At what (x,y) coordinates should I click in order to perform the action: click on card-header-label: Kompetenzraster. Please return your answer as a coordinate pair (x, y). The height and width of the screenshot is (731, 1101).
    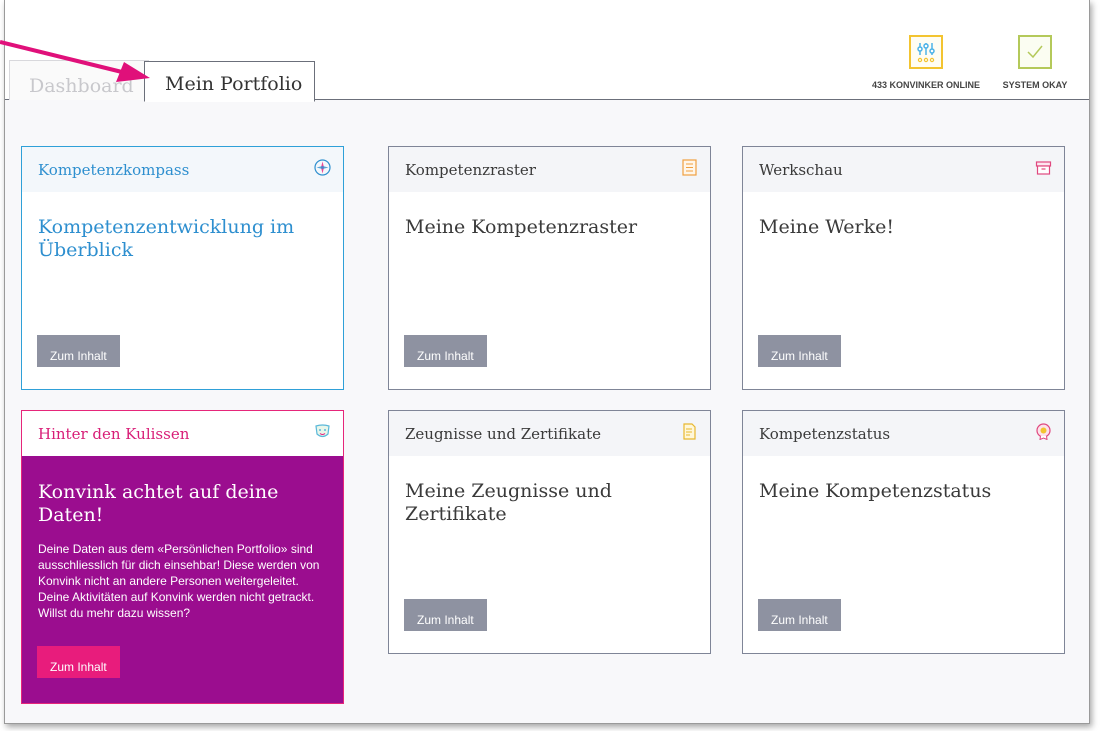
    Looking at the image, I should click on (470, 170).